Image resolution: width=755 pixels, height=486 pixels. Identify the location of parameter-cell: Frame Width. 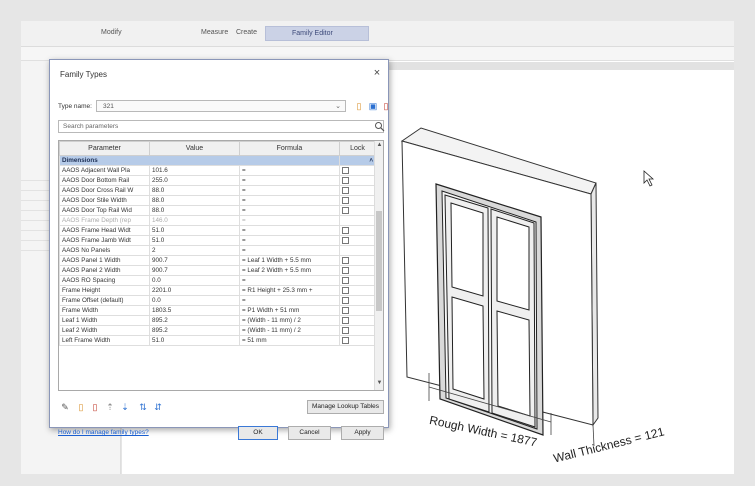
(104, 310).